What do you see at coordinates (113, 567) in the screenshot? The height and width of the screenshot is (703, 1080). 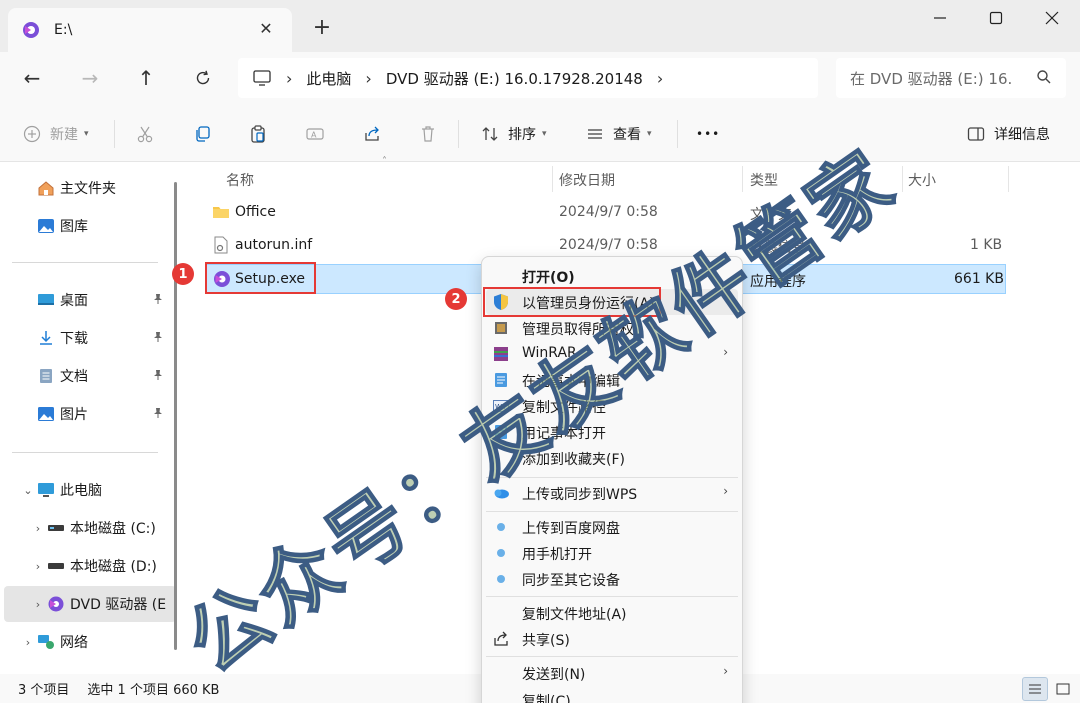 I see `sidebar-item-label: 本地磁盘 (D:)` at bounding box center [113, 567].